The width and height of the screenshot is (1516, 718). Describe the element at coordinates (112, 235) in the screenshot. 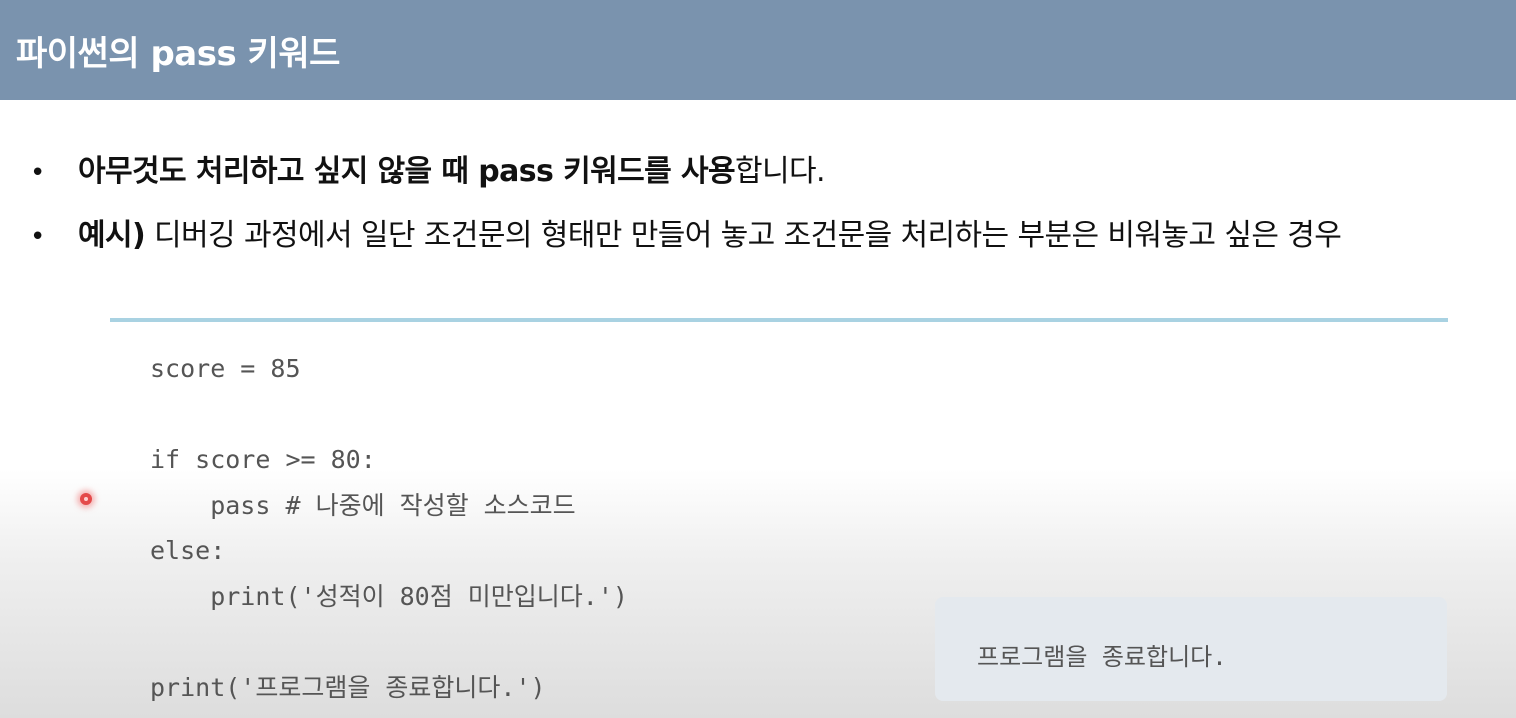

I see `bullet-bold-text: 예시)` at that location.